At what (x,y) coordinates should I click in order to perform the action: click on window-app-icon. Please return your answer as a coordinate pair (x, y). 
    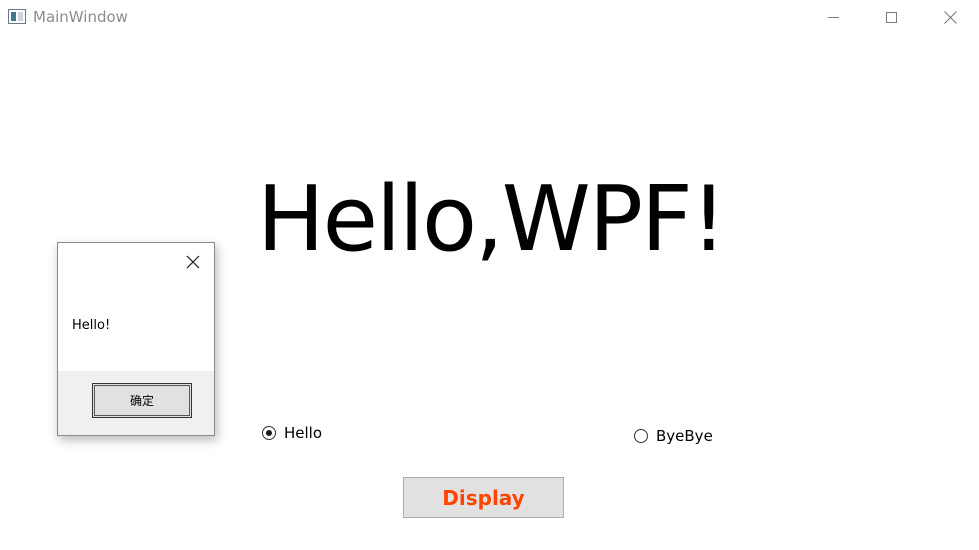
    Looking at the image, I should click on (17, 16).